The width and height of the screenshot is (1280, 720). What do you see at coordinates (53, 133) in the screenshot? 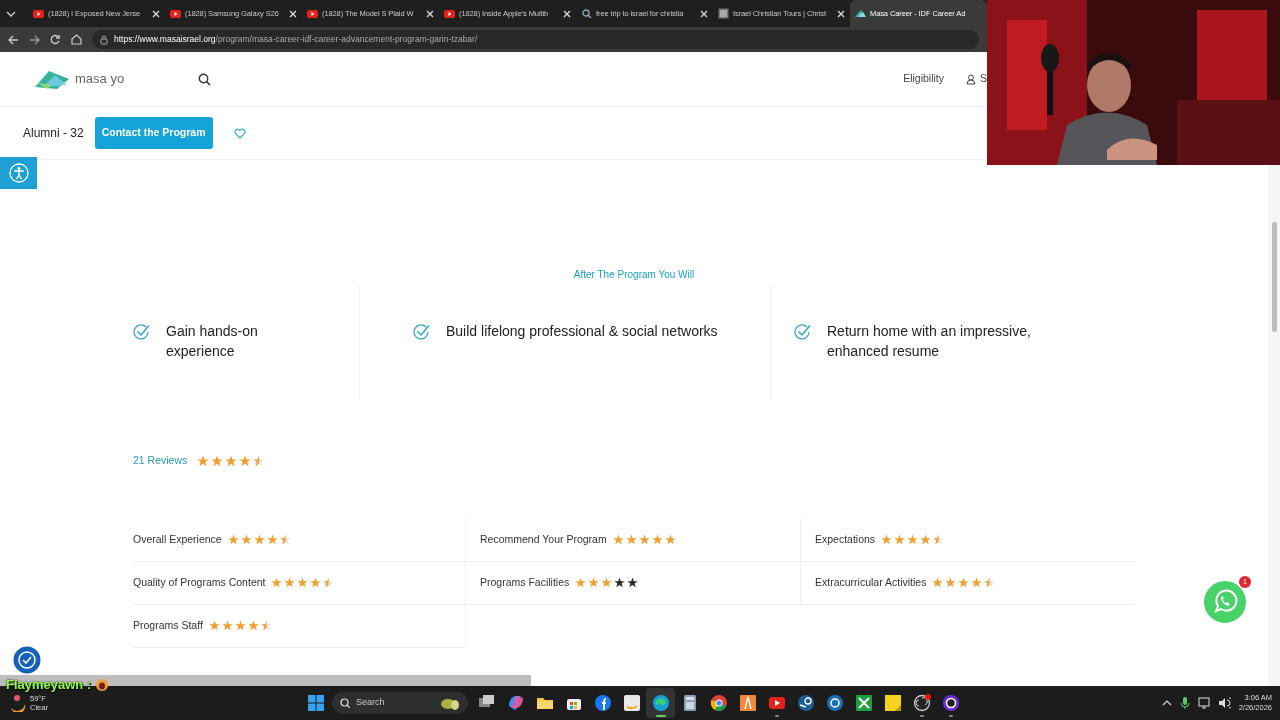
I see `alumni-count: Alumni - 32` at bounding box center [53, 133].